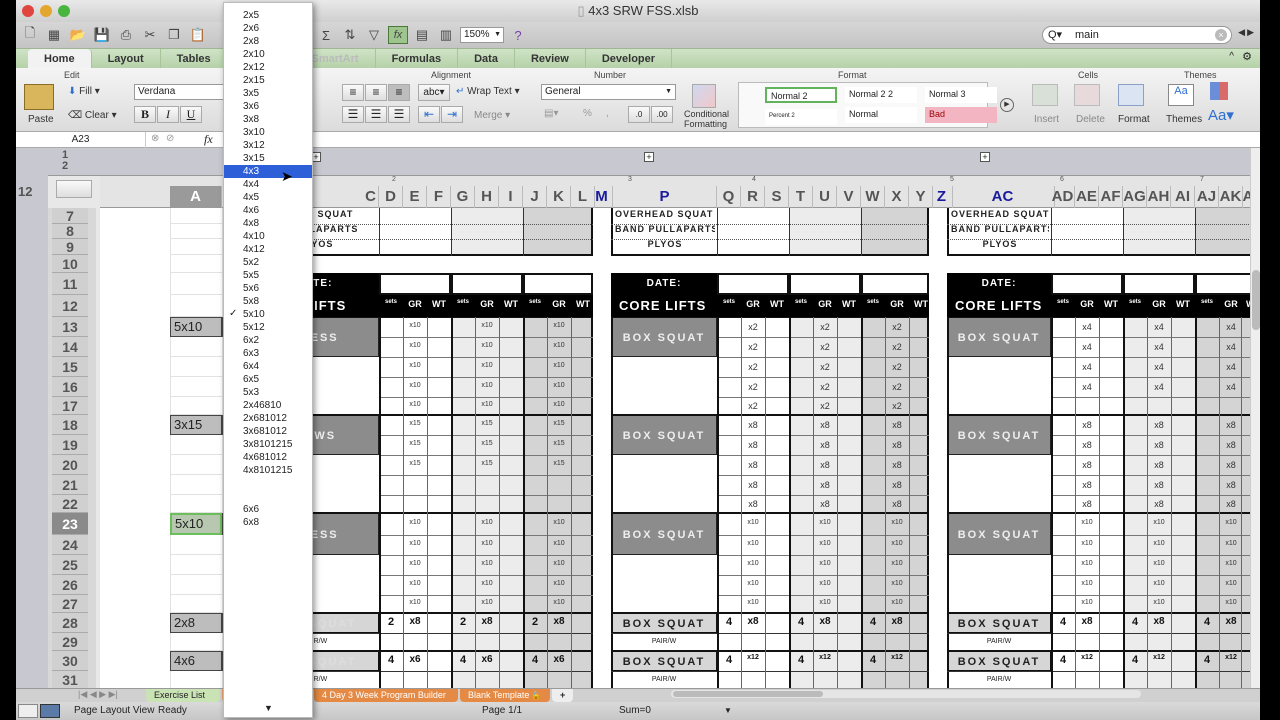 This screenshot has width=1280, height=720. What do you see at coordinates (268, 93) in the screenshot?
I see `dropdown-option: 3x5` at bounding box center [268, 93].